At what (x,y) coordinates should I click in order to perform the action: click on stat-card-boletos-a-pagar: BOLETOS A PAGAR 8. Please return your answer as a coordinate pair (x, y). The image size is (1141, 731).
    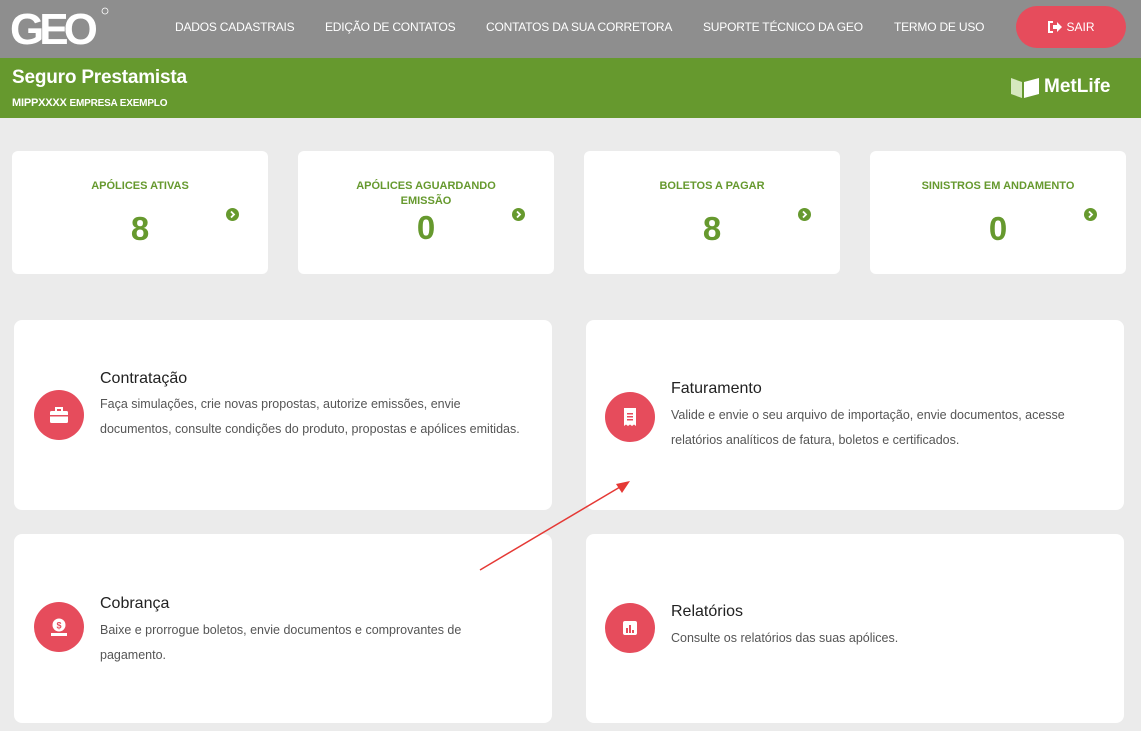
    Looking at the image, I should click on (712, 212).